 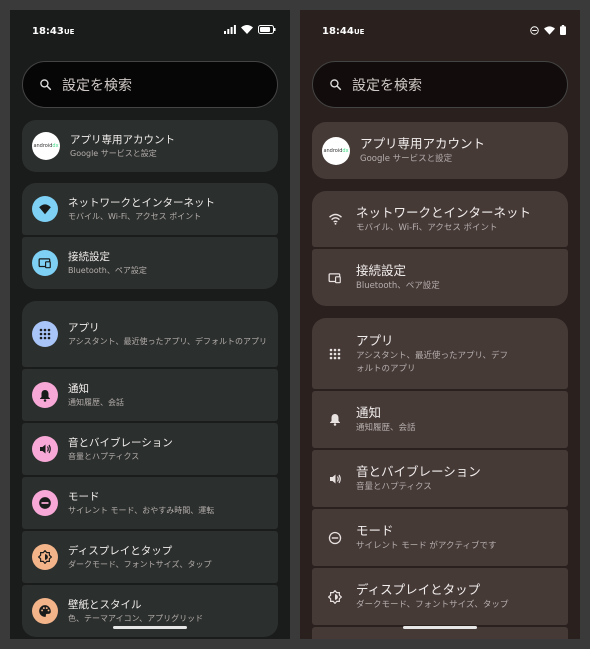 What do you see at coordinates (45, 611) in the screenshot?
I see `palette-icon` at bounding box center [45, 611].